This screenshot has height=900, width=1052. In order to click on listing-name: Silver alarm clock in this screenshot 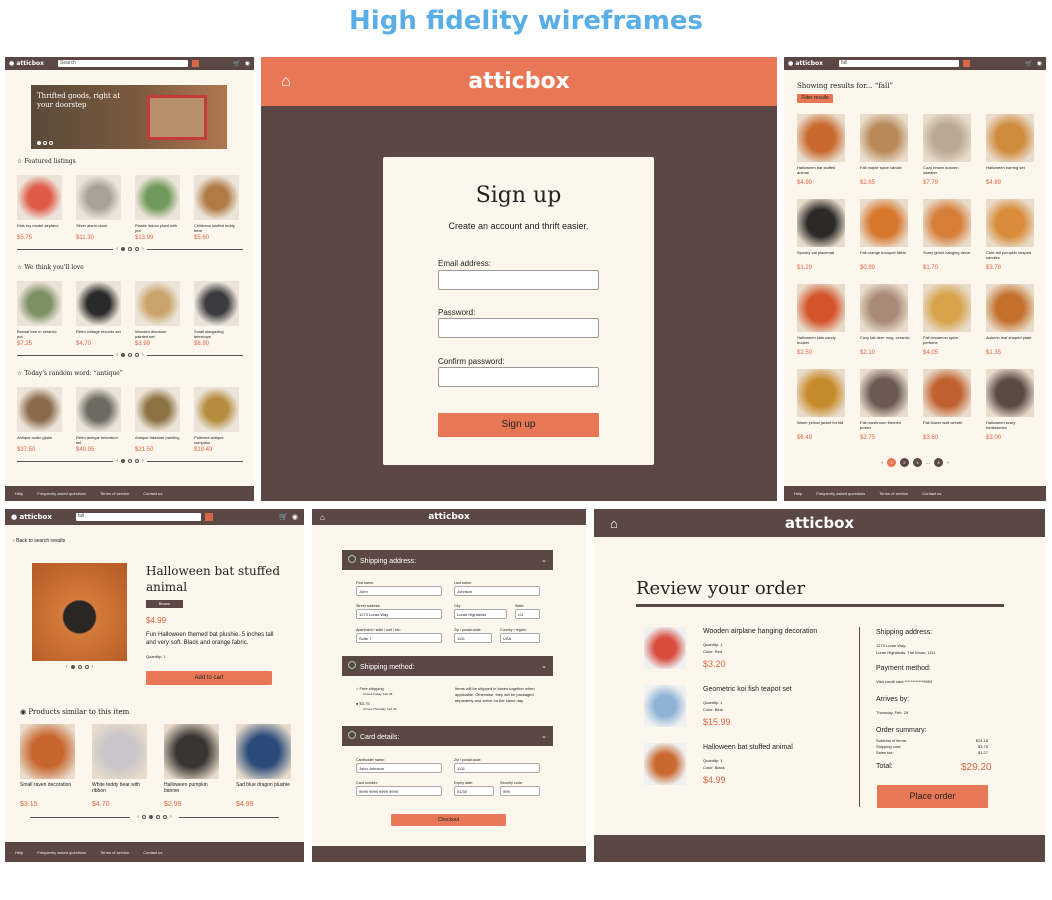, I will do `click(98, 225)`.